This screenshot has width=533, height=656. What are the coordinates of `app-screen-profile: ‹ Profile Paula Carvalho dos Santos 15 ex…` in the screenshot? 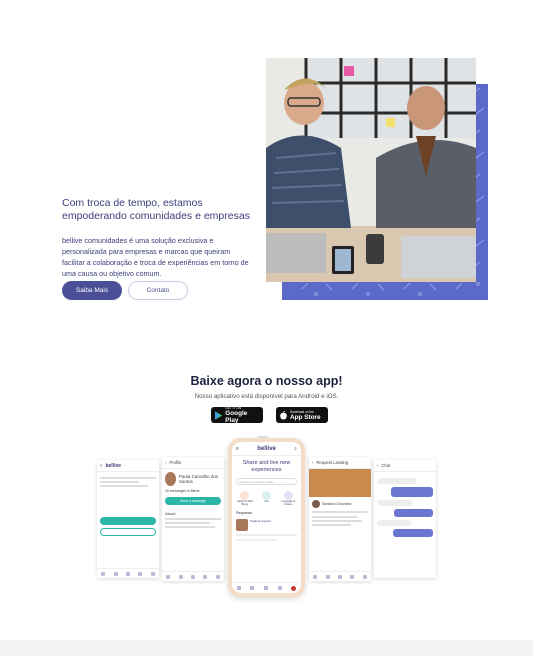 It's located at (193, 519).